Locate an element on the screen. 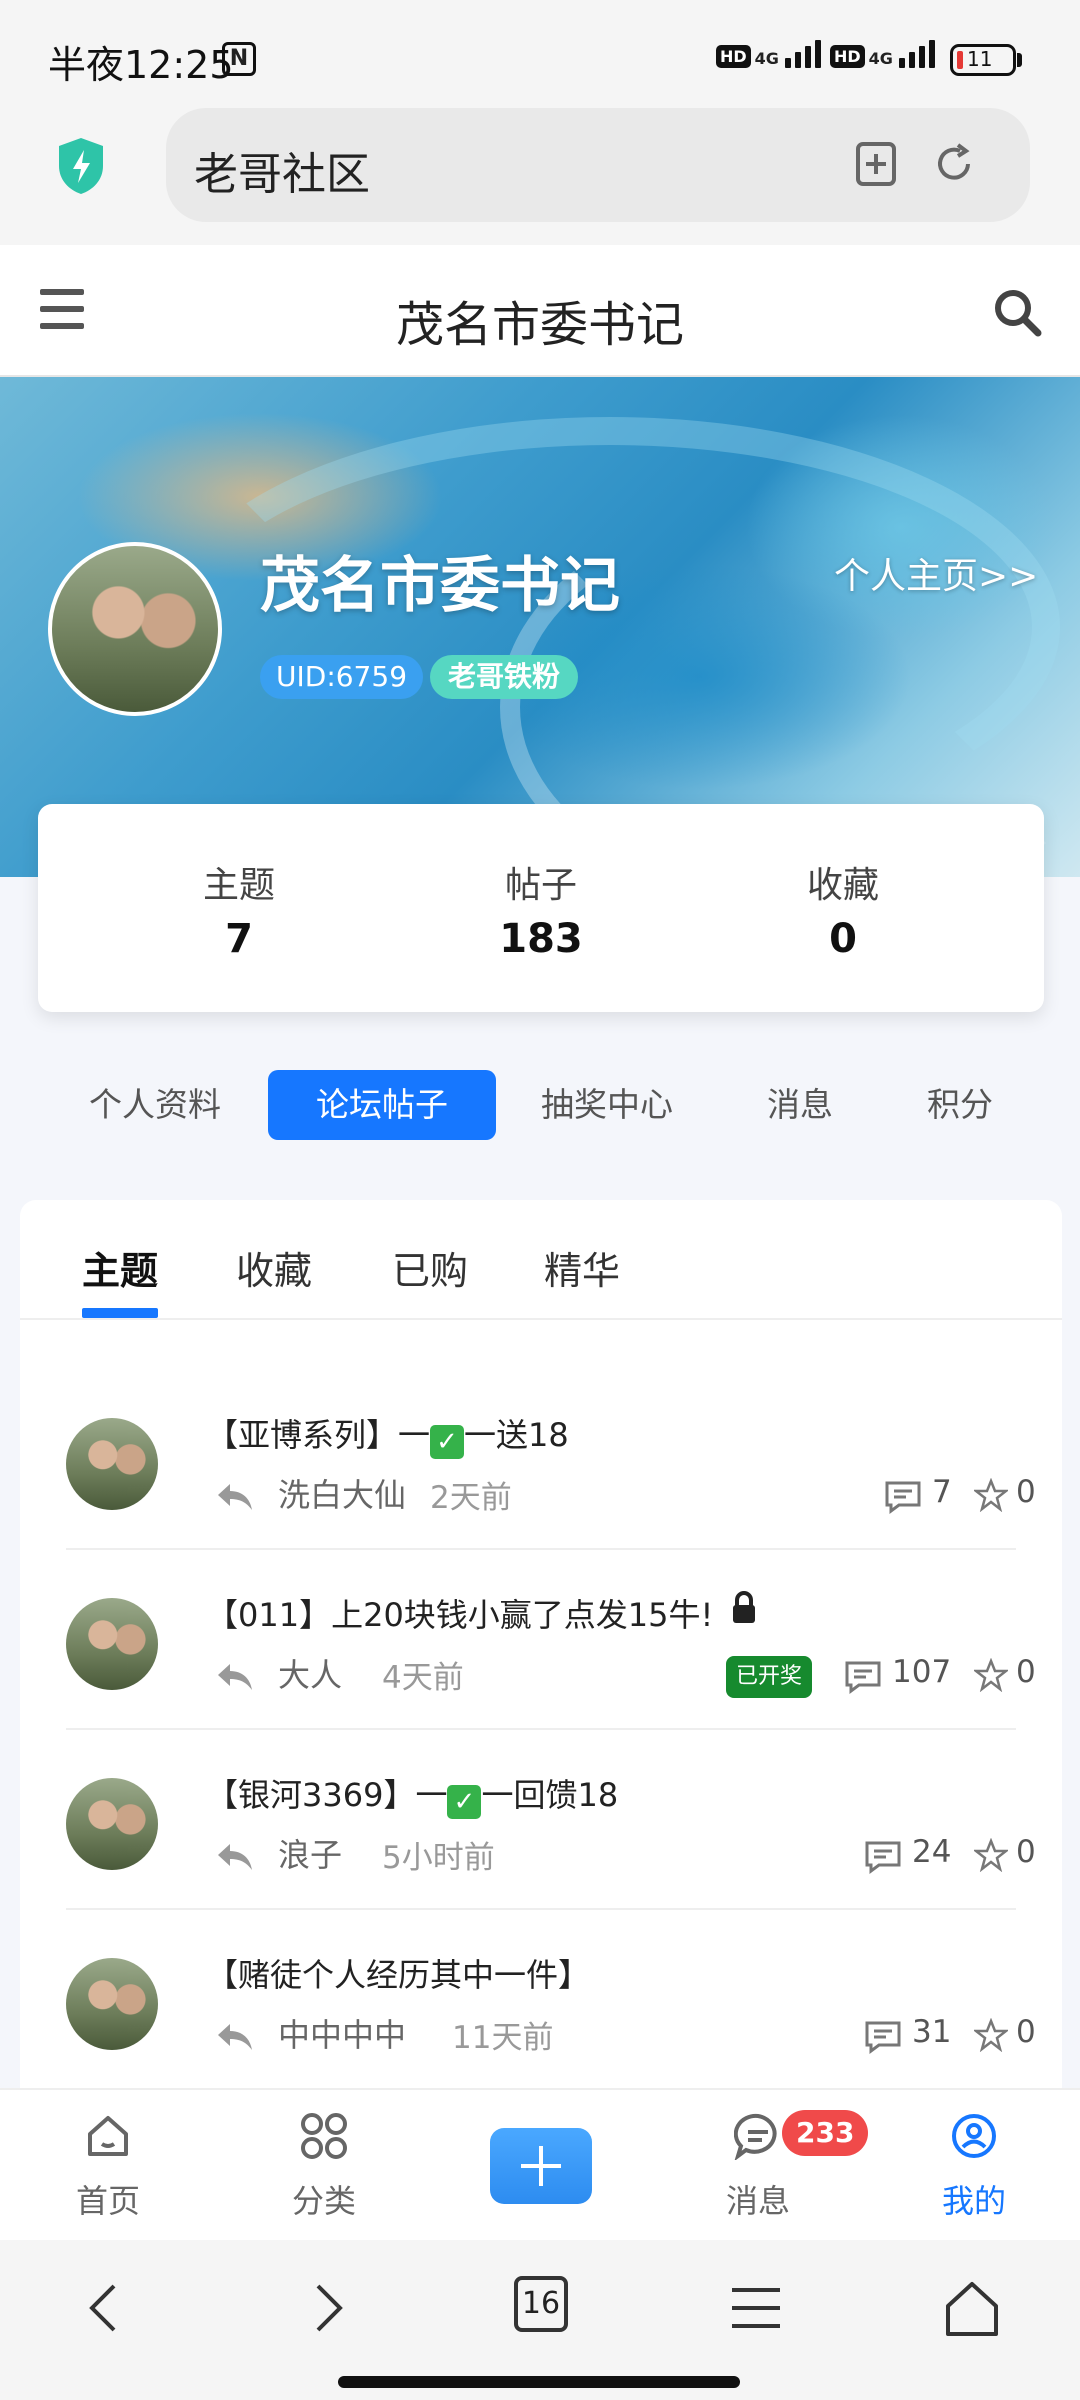 Image resolution: width=1080 pixels, height=2400 pixels. url-field: 老哥社区 is located at coordinates (598, 165).